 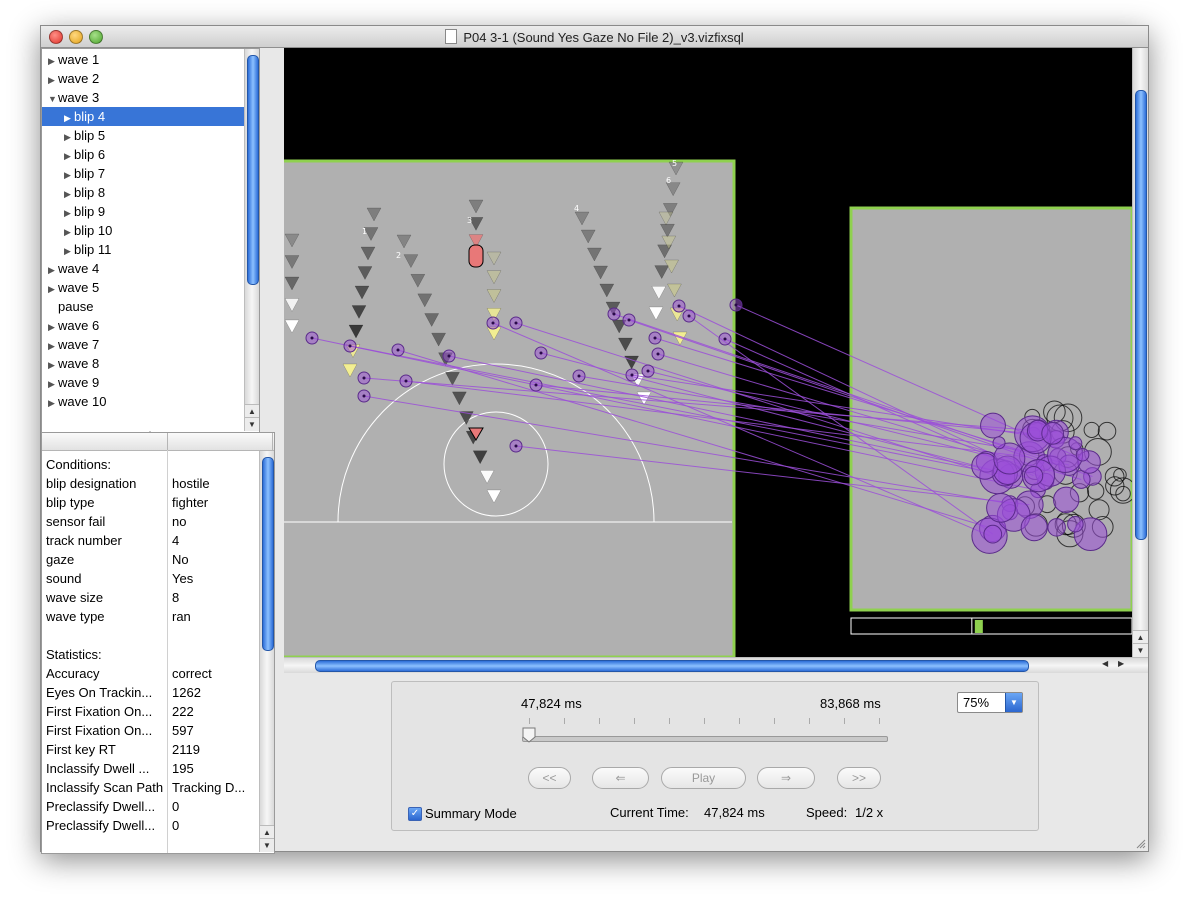 What do you see at coordinates (220, 441) in the screenshot?
I see `properties-value-column-header` at bounding box center [220, 441].